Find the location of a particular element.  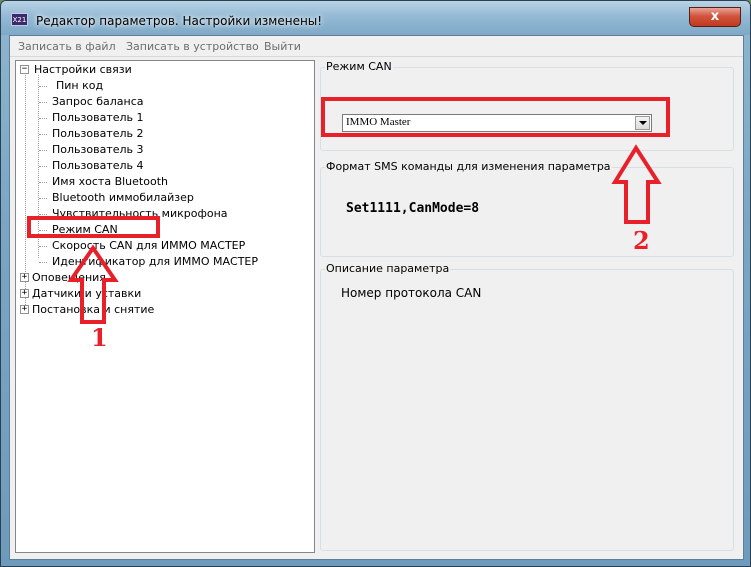

annotation-box-tree is located at coordinates (93, 227).